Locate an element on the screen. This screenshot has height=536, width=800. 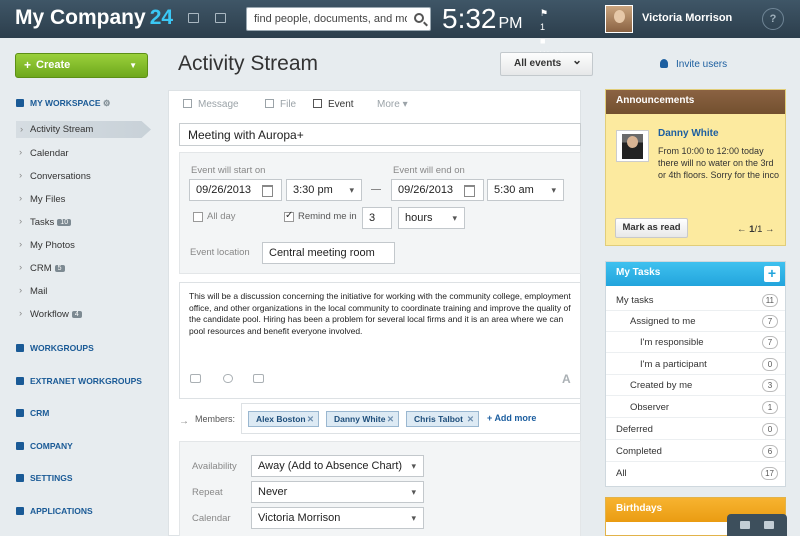
sidebar-item-mail: Mail is located at coordinates (33, 291).